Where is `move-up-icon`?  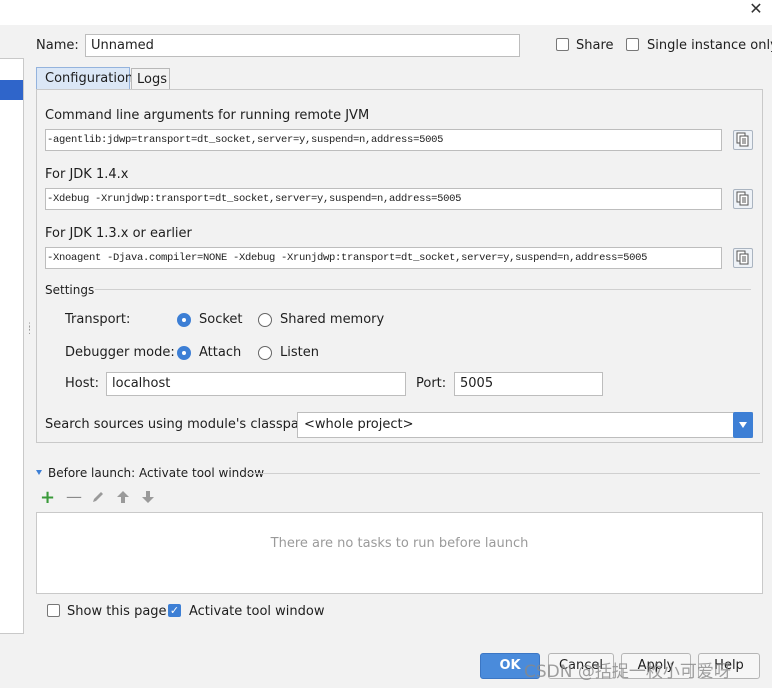
move-up-icon is located at coordinates (123, 499).